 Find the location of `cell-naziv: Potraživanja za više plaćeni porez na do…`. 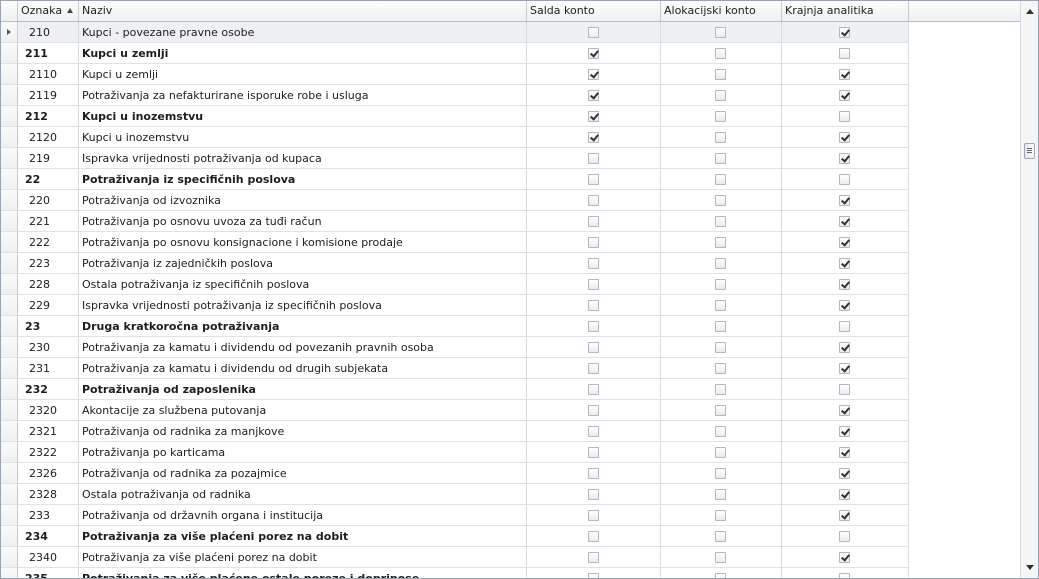

cell-naziv: Potraživanja za više plaćeni porez na do… is located at coordinates (303, 536).